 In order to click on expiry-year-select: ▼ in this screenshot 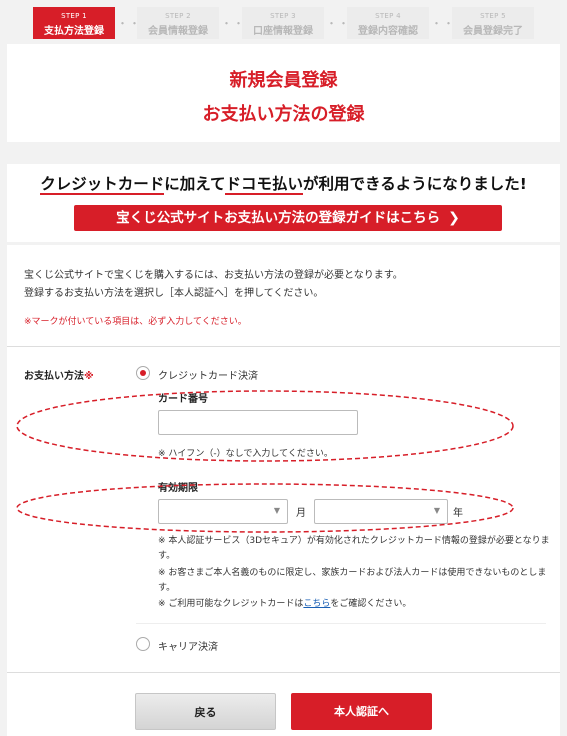, I will do `click(381, 511)`.